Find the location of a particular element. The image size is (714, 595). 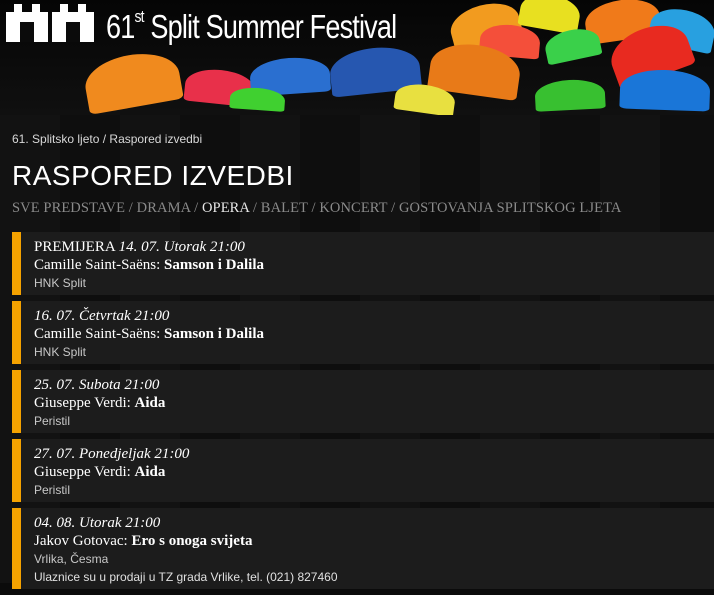

event-datetime: 27. 07. Ponedjeljak 21:00 is located at coordinates (374, 454).